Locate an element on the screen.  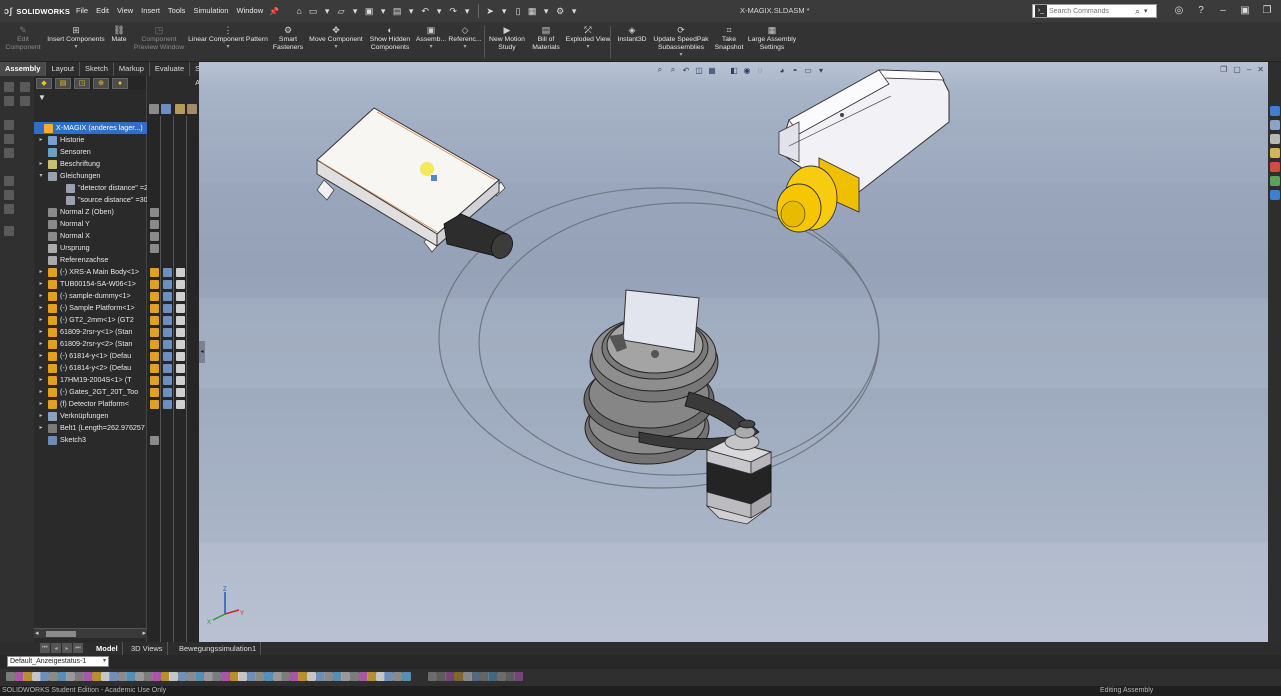
help-icon: ? is located at coordinates (1201, 11).